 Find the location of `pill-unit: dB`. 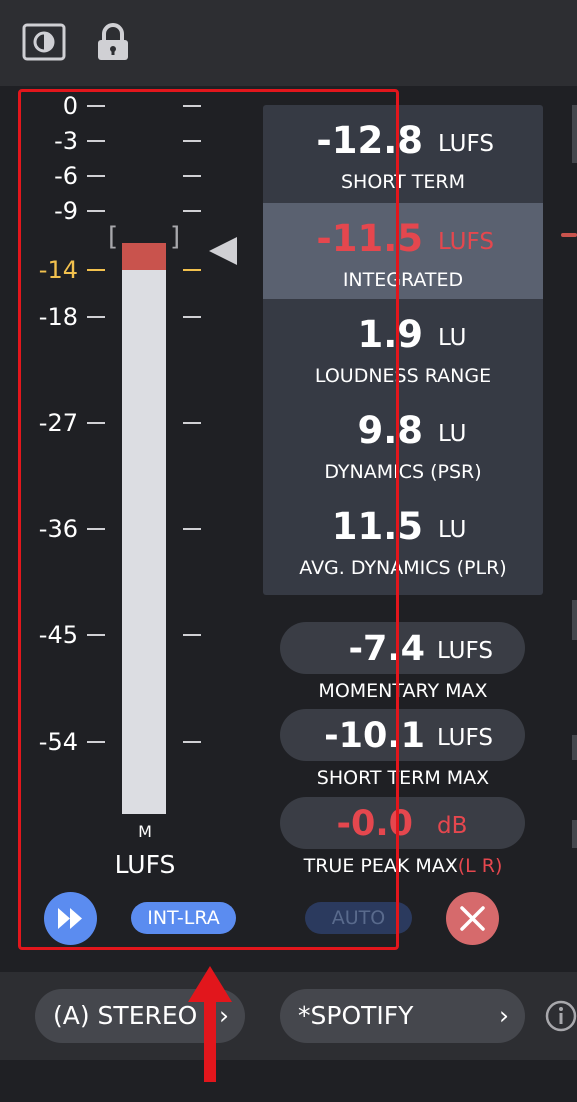

pill-unit: dB is located at coordinates (452, 826).